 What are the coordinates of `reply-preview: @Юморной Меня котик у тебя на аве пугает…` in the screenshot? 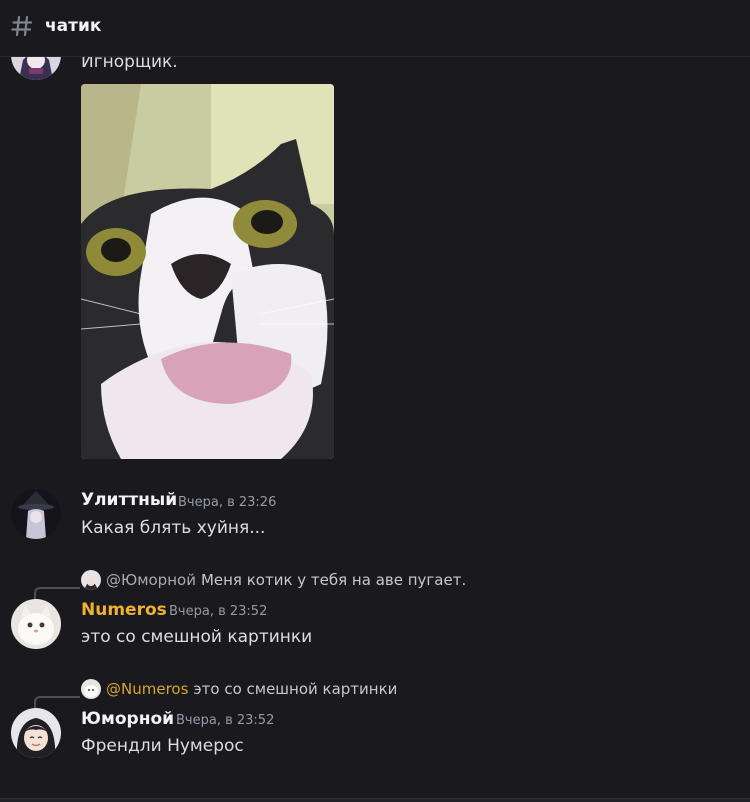 It's located at (273, 580).